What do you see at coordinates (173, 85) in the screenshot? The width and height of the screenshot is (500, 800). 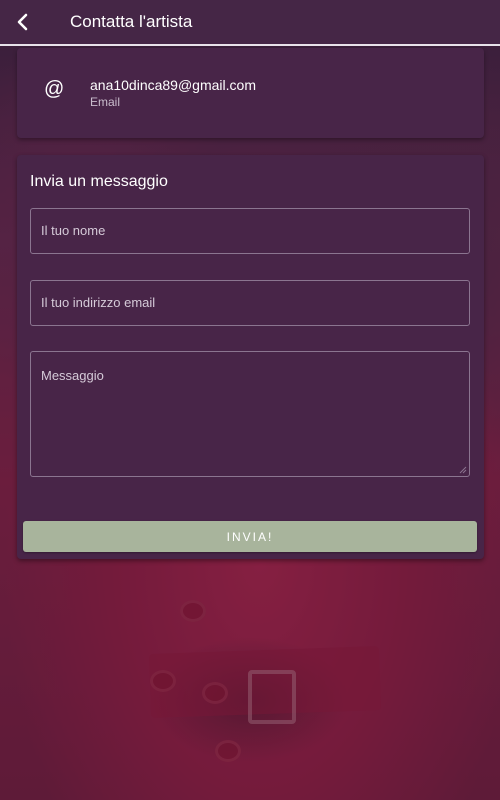 I see `contact-email-value: ana10dinca89@gmail.com` at bounding box center [173, 85].